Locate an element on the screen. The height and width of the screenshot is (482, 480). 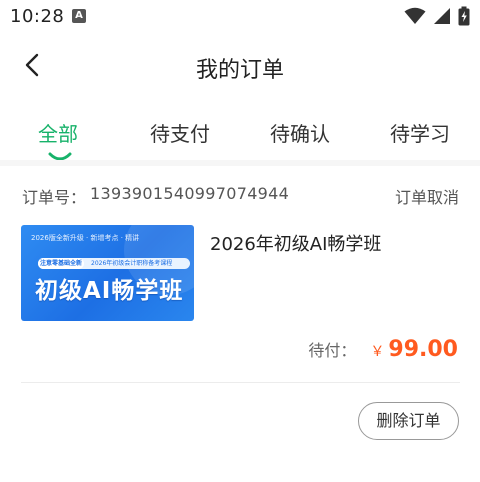
order-header: 订单号： 1393901540997074944 订单取消 is located at coordinates (240, 195).